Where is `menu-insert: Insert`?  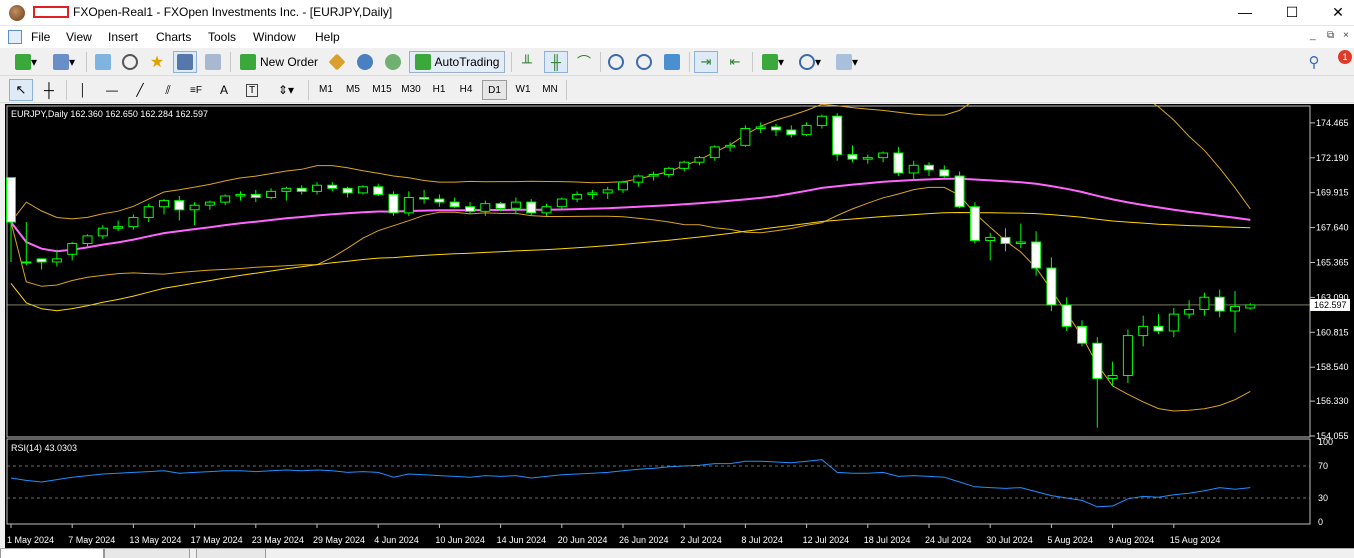 menu-insert: Insert is located at coordinates (123, 37).